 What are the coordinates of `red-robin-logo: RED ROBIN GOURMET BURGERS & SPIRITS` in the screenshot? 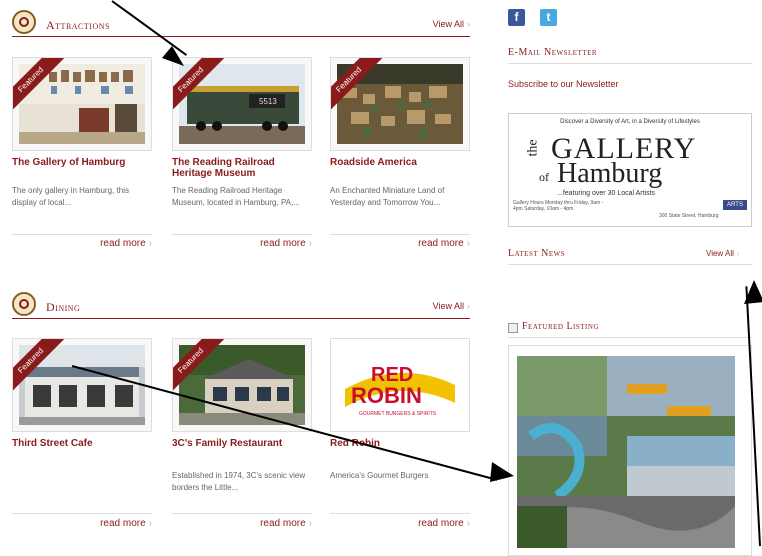 It's located at (400, 385).